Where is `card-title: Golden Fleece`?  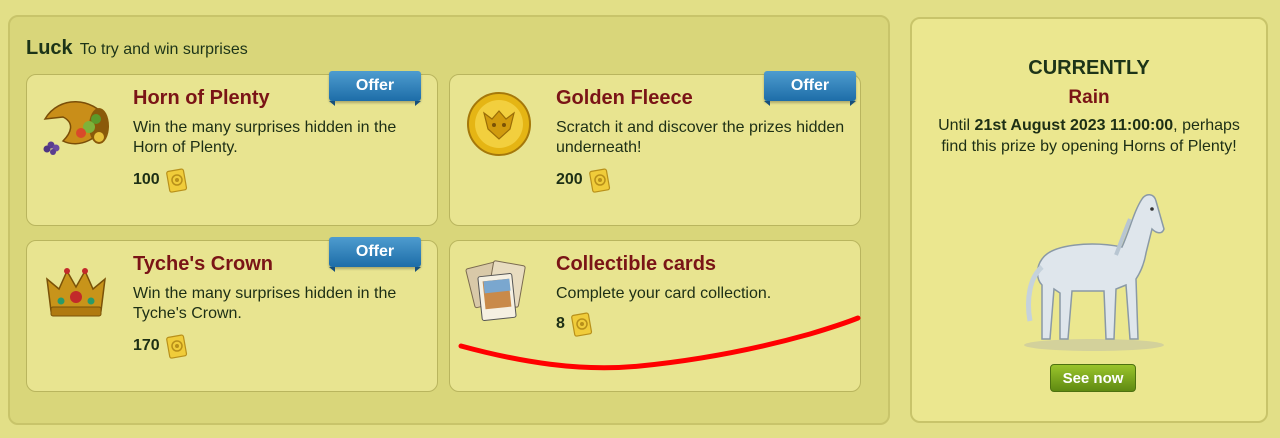
card-title: Golden Fleece is located at coordinates (624, 98).